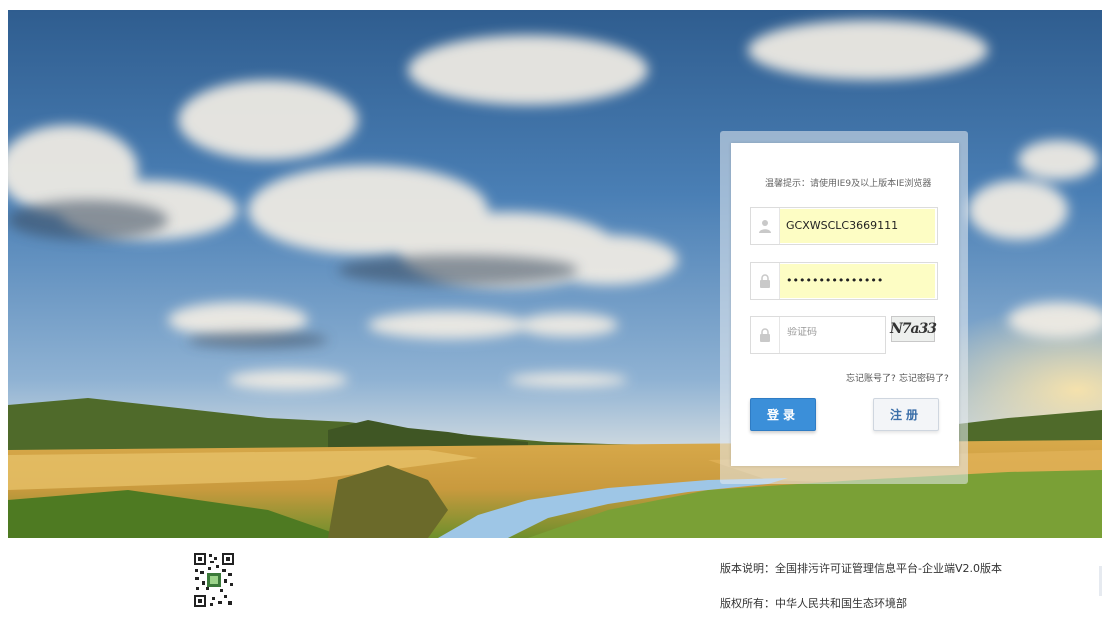 This screenshot has width=1102, height=622. Describe the element at coordinates (924, 377) in the screenshot. I see `forgot-password-link: 忘记密码了?` at that location.